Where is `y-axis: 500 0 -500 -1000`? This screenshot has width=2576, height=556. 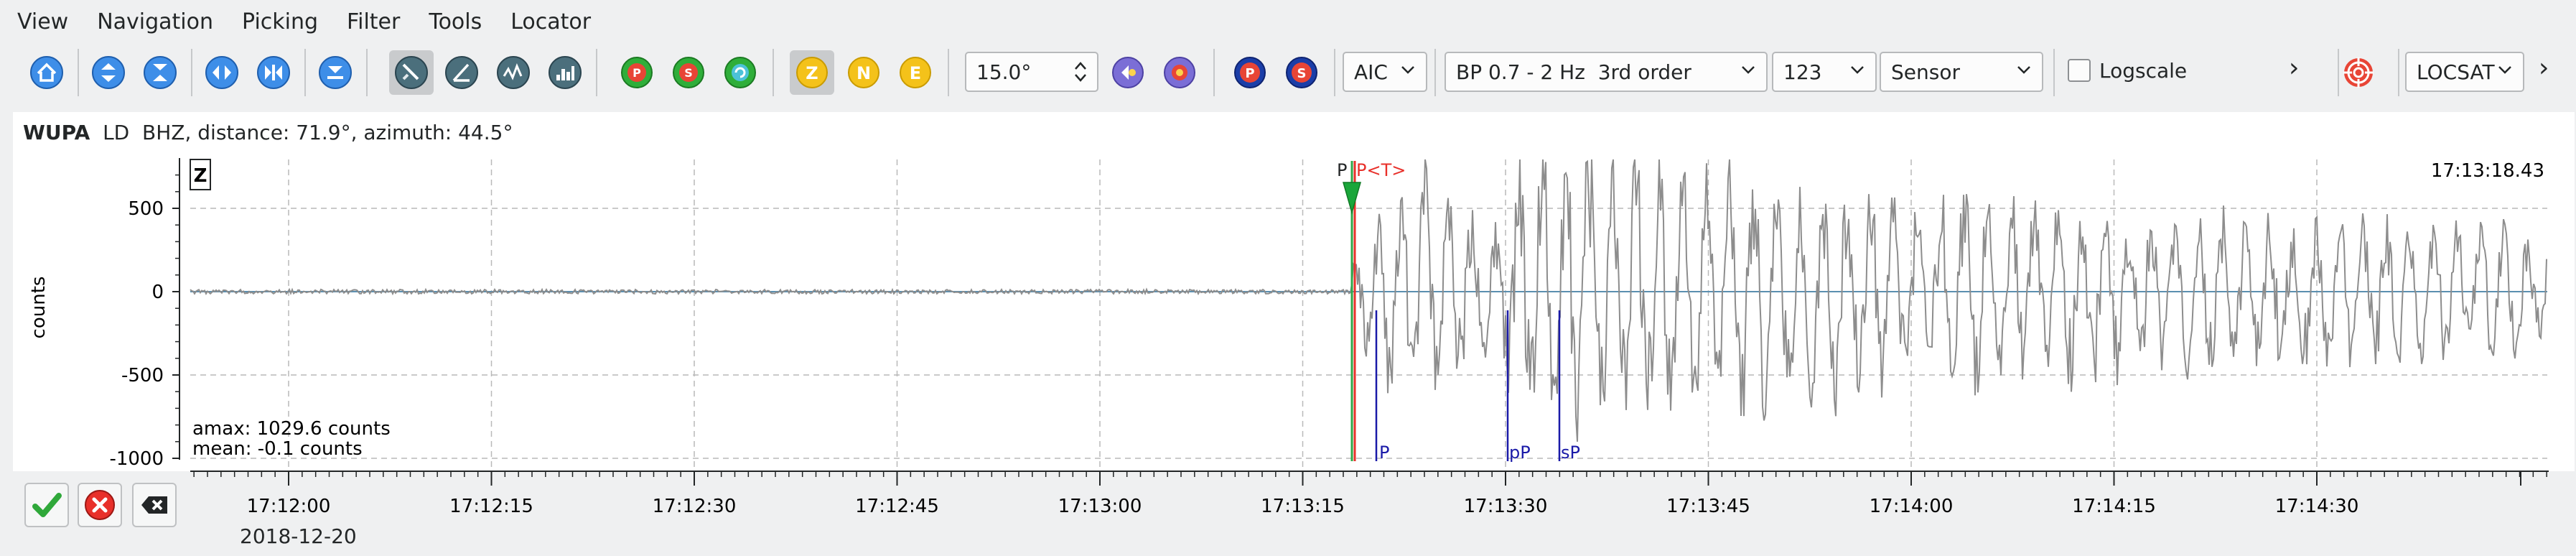
y-axis: 500 0 -500 -1000 is located at coordinates (144, 314).